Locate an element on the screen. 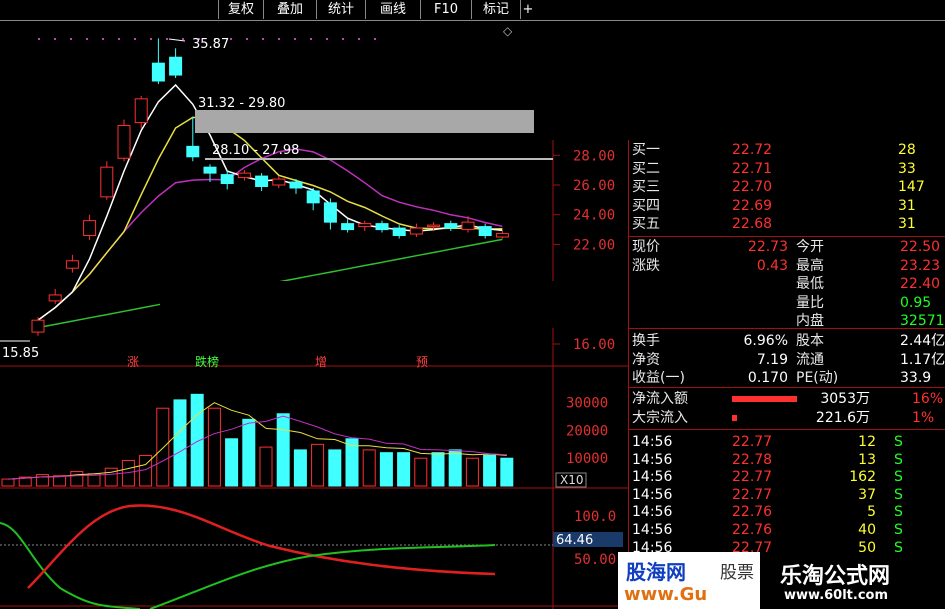 The image size is (945, 609). flow-value: 3053万 is located at coordinates (845, 399).